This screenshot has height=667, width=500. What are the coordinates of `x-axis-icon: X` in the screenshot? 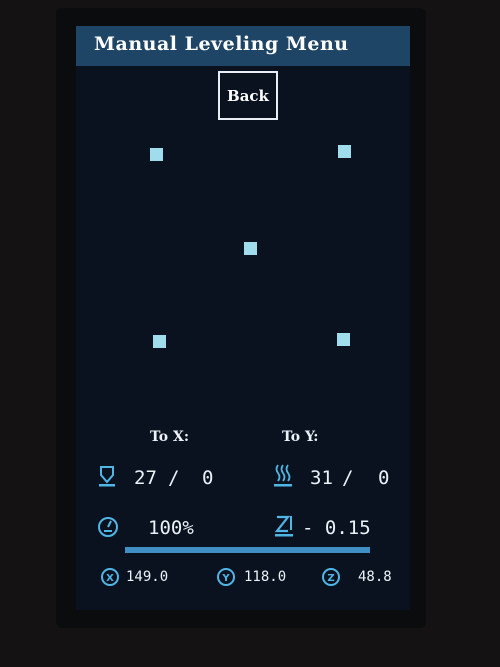 It's located at (110, 579).